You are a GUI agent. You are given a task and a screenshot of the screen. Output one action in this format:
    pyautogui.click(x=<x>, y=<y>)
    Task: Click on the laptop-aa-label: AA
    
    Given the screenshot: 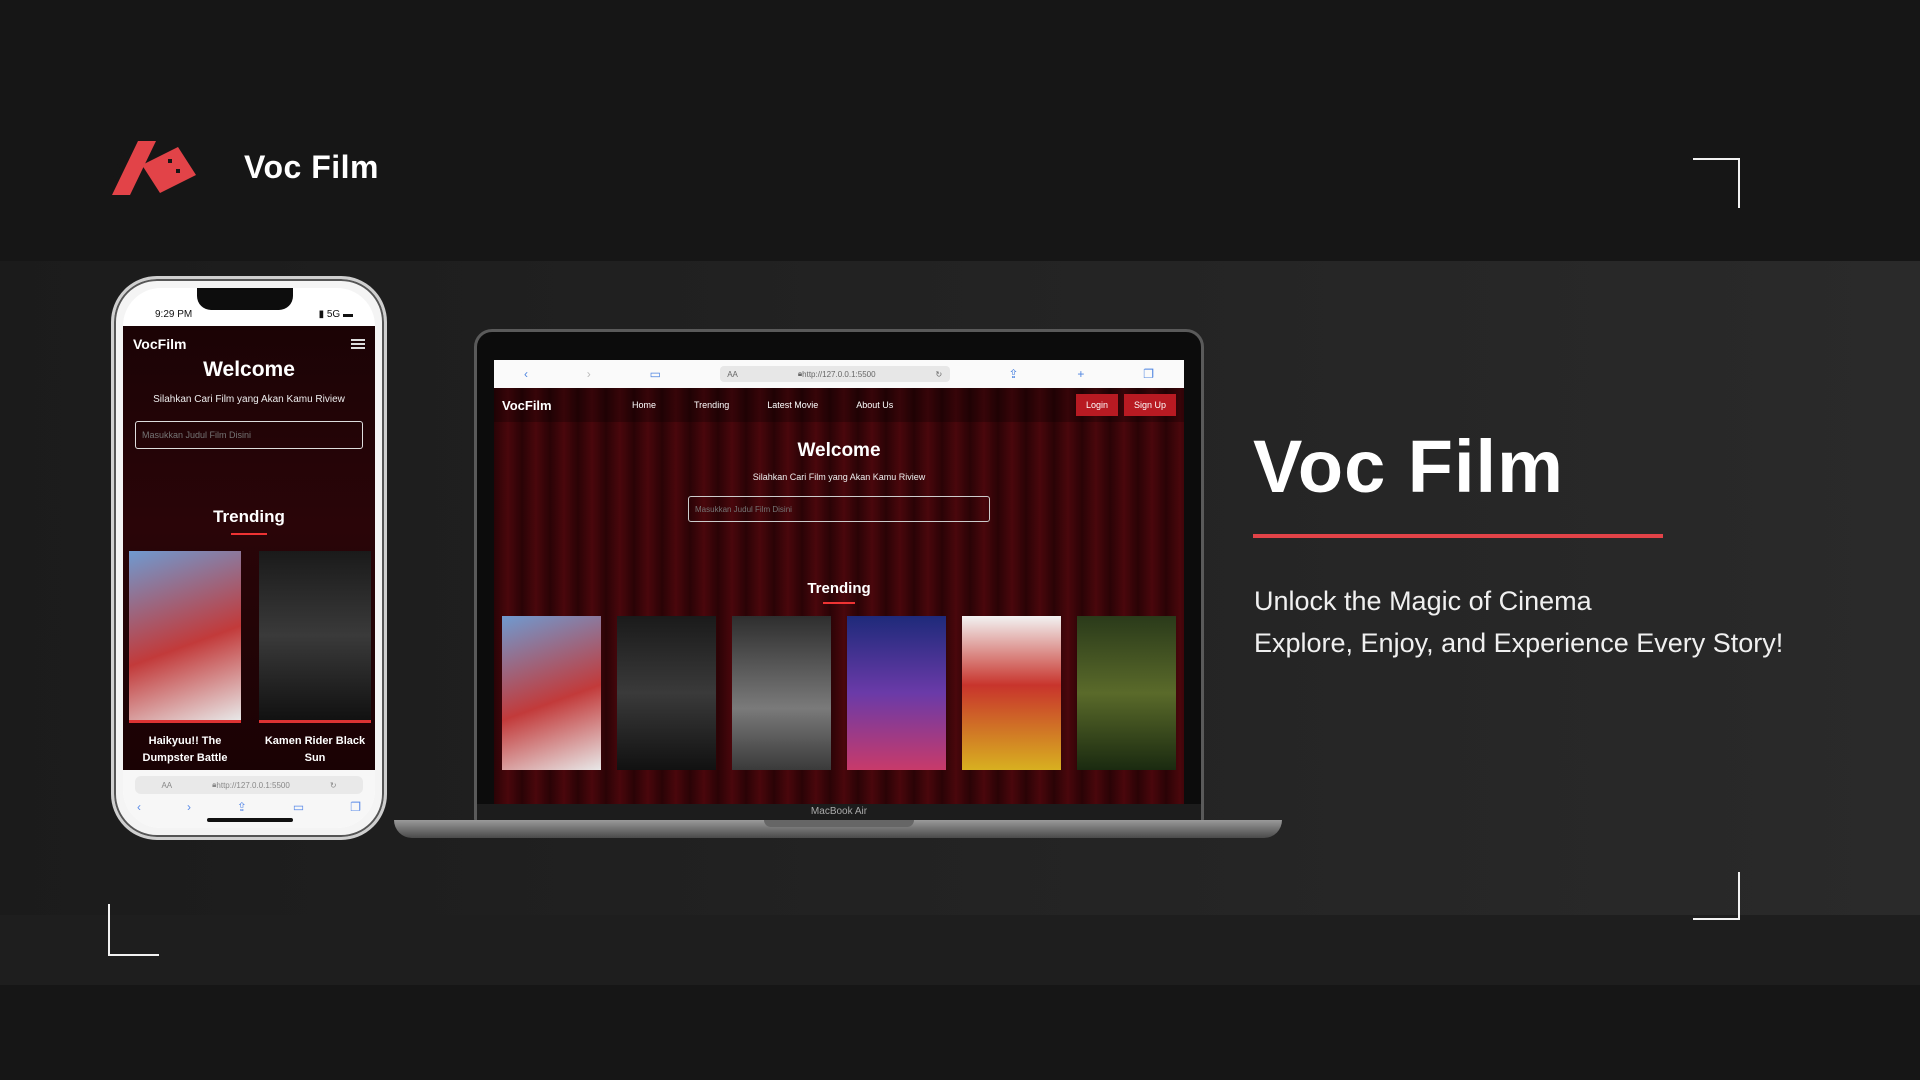 What is the action you would take?
    pyautogui.click(x=732, y=374)
    